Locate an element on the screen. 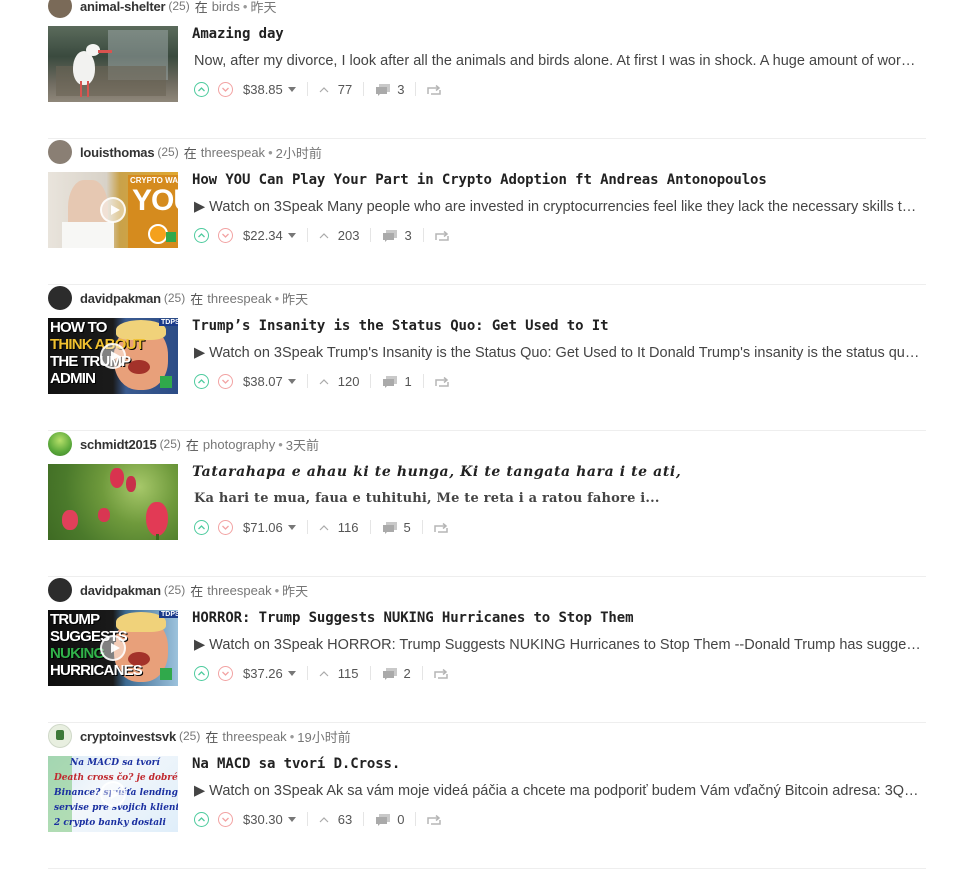 The image size is (972, 869). post-thumbnail: TRUMP SUGGESTS NUKING HURRICANES TDPS is located at coordinates (113, 648).